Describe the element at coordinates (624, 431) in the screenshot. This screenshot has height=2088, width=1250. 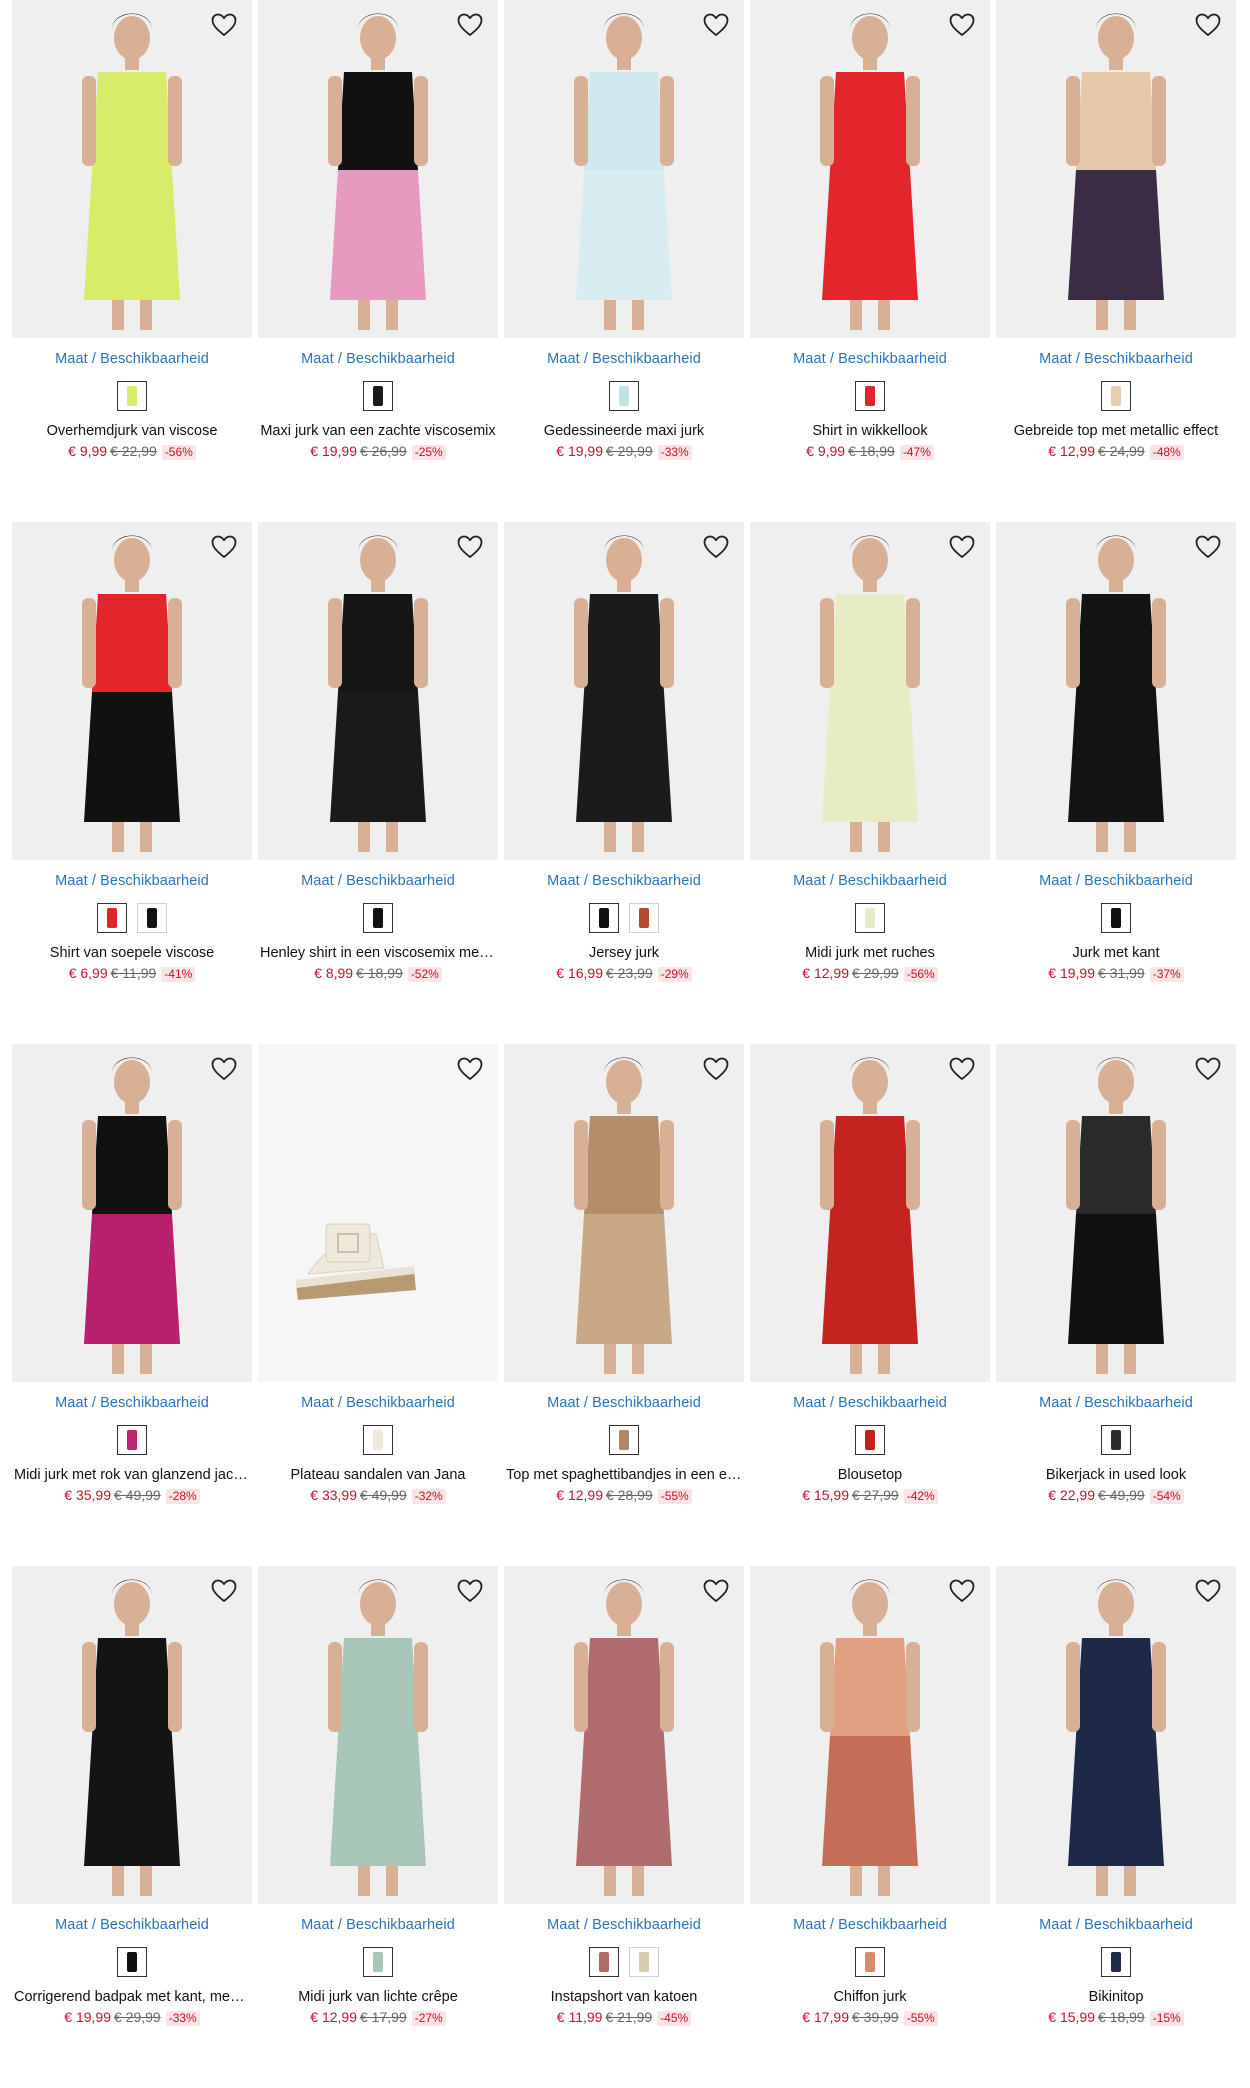
I see `product-title: Gedessineerde maxi jurk` at that location.